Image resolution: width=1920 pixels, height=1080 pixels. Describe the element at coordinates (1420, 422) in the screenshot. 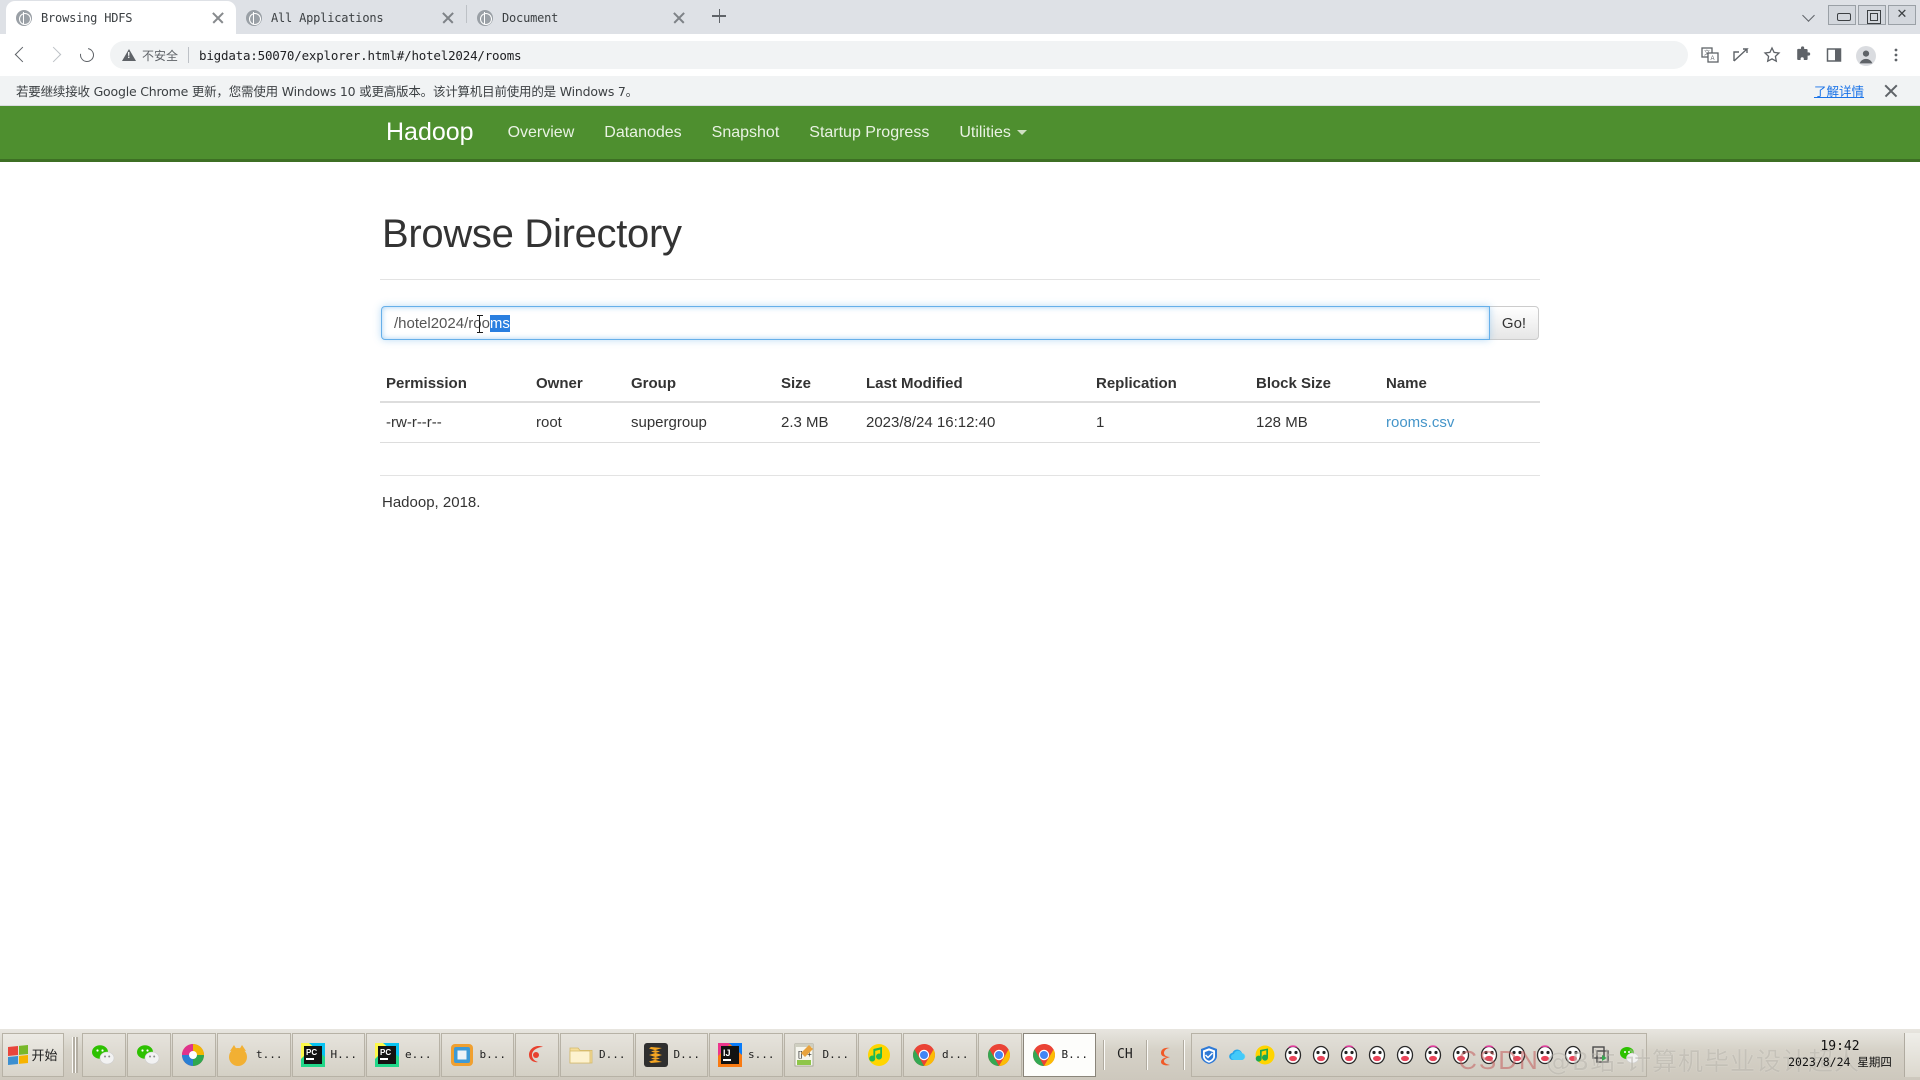

I see `file-link-rooms-csv: rooms.csv` at that location.